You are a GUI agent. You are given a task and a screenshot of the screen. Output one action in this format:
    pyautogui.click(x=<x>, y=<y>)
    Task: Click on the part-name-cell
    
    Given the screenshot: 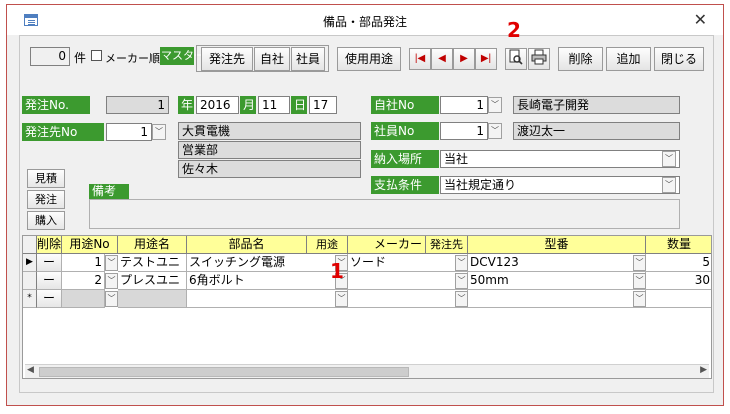 What is the action you would take?
    pyautogui.click(x=267, y=299)
    